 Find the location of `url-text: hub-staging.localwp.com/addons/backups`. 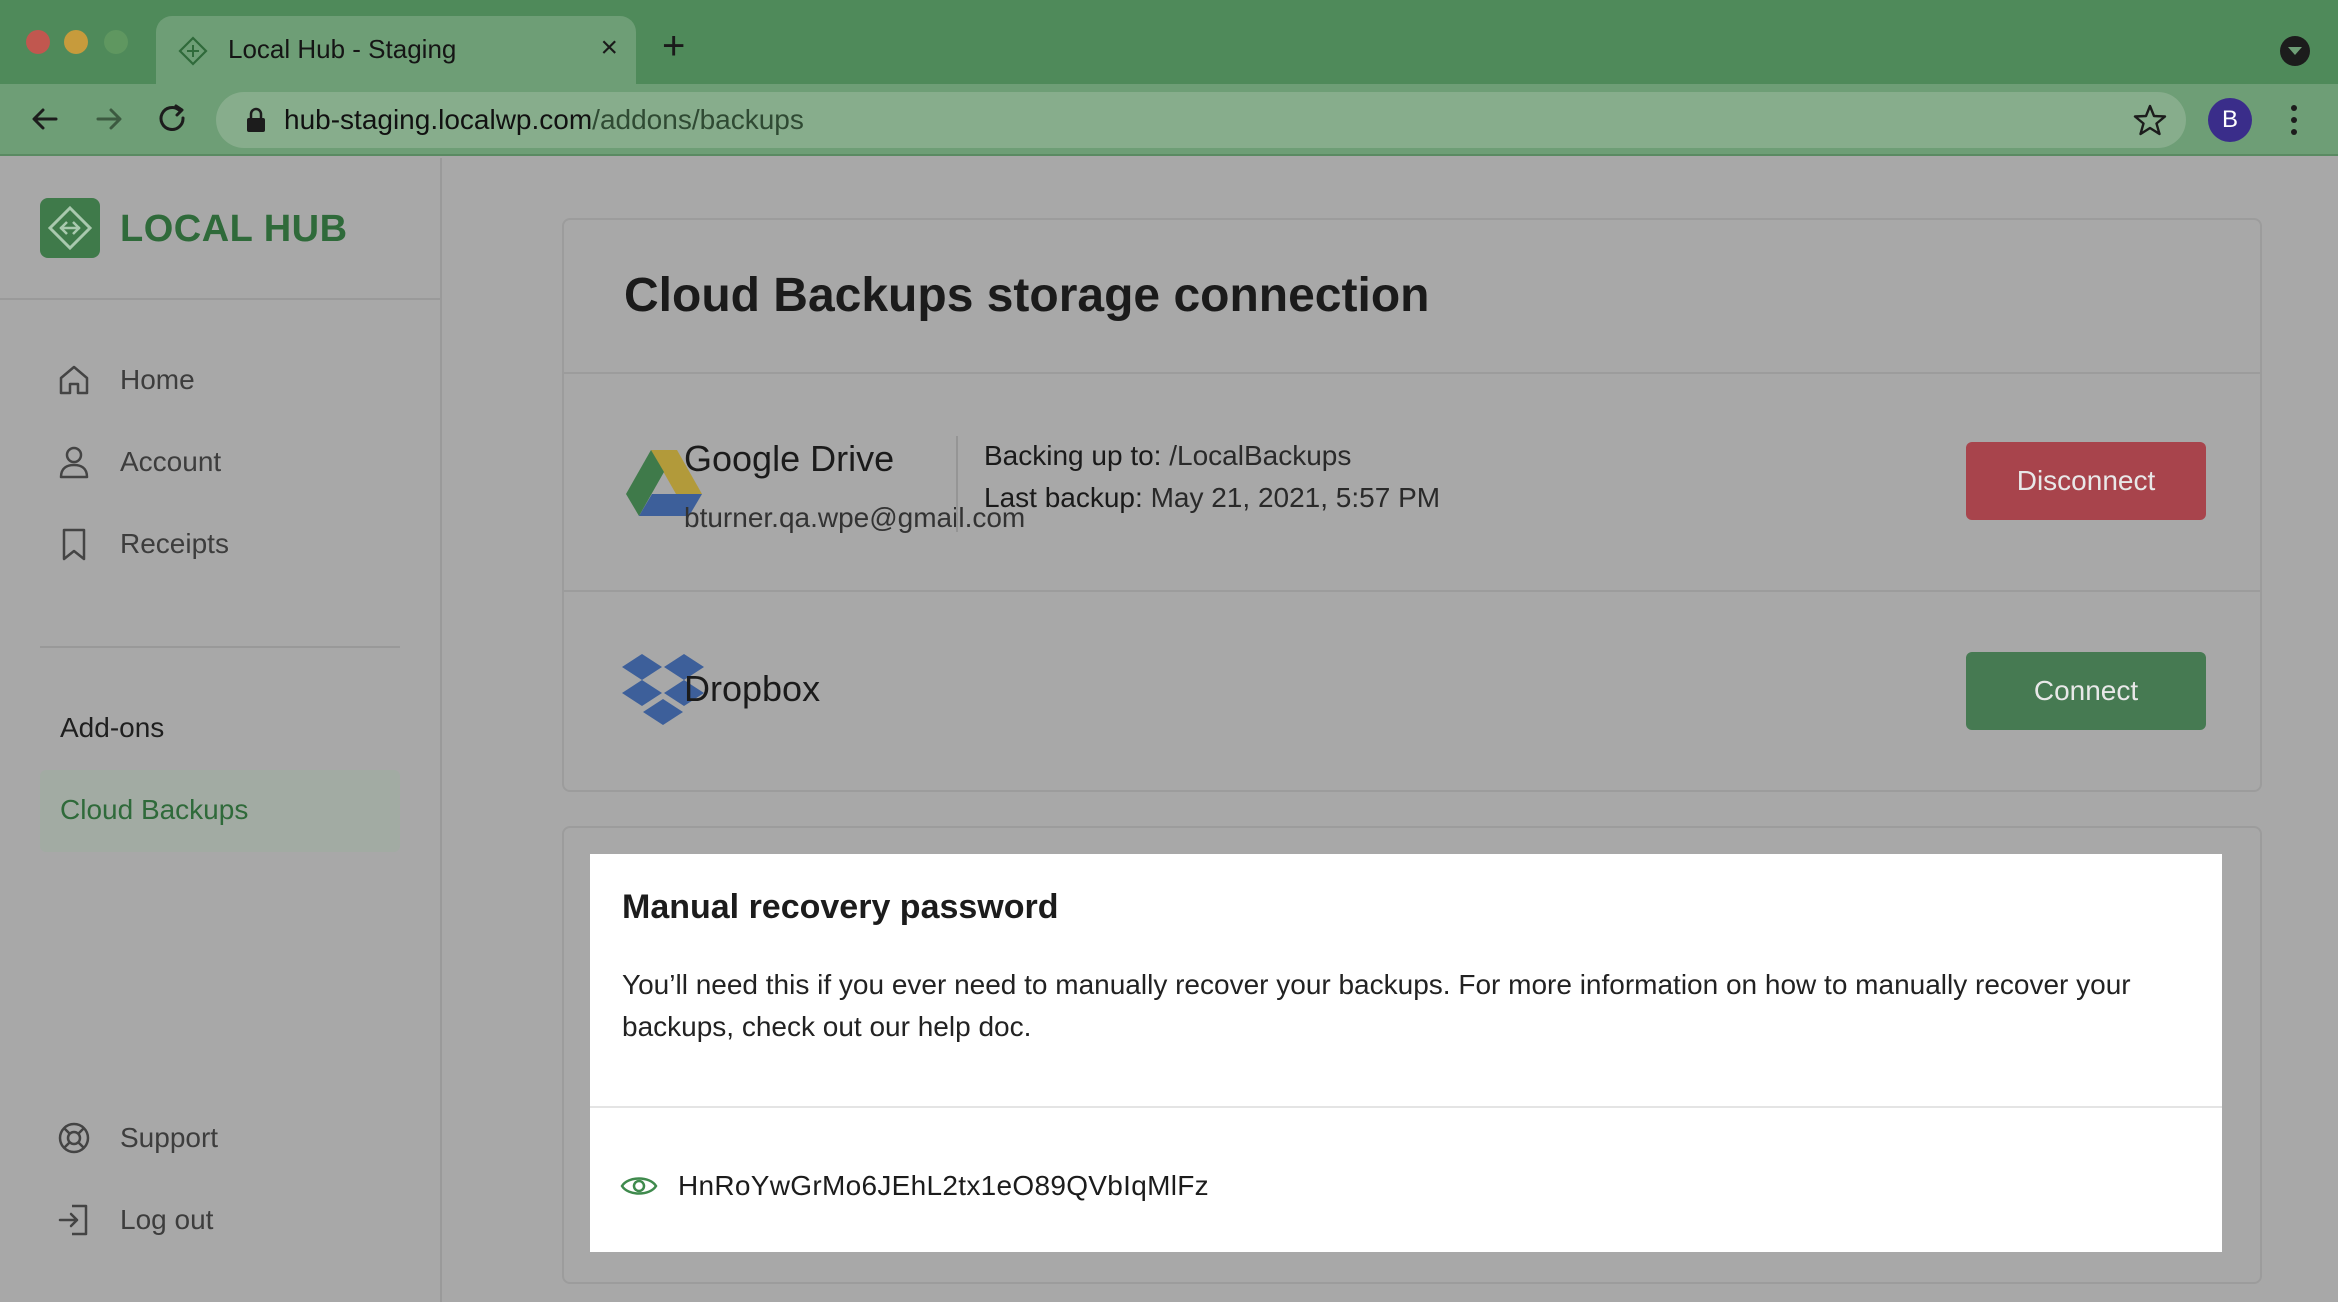

url-text: hub-staging.localwp.com/addons/backups is located at coordinates (544, 119).